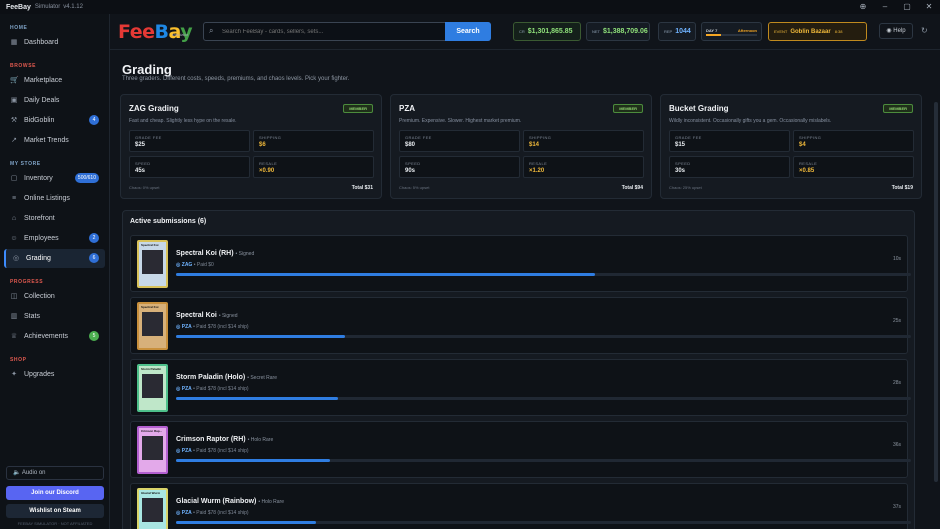 Image resolution: width=940 pixels, height=529 pixels. What do you see at coordinates (14, 336) in the screenshot?
I see `trophy-icon: ♕` at bounding box center [14, 336].